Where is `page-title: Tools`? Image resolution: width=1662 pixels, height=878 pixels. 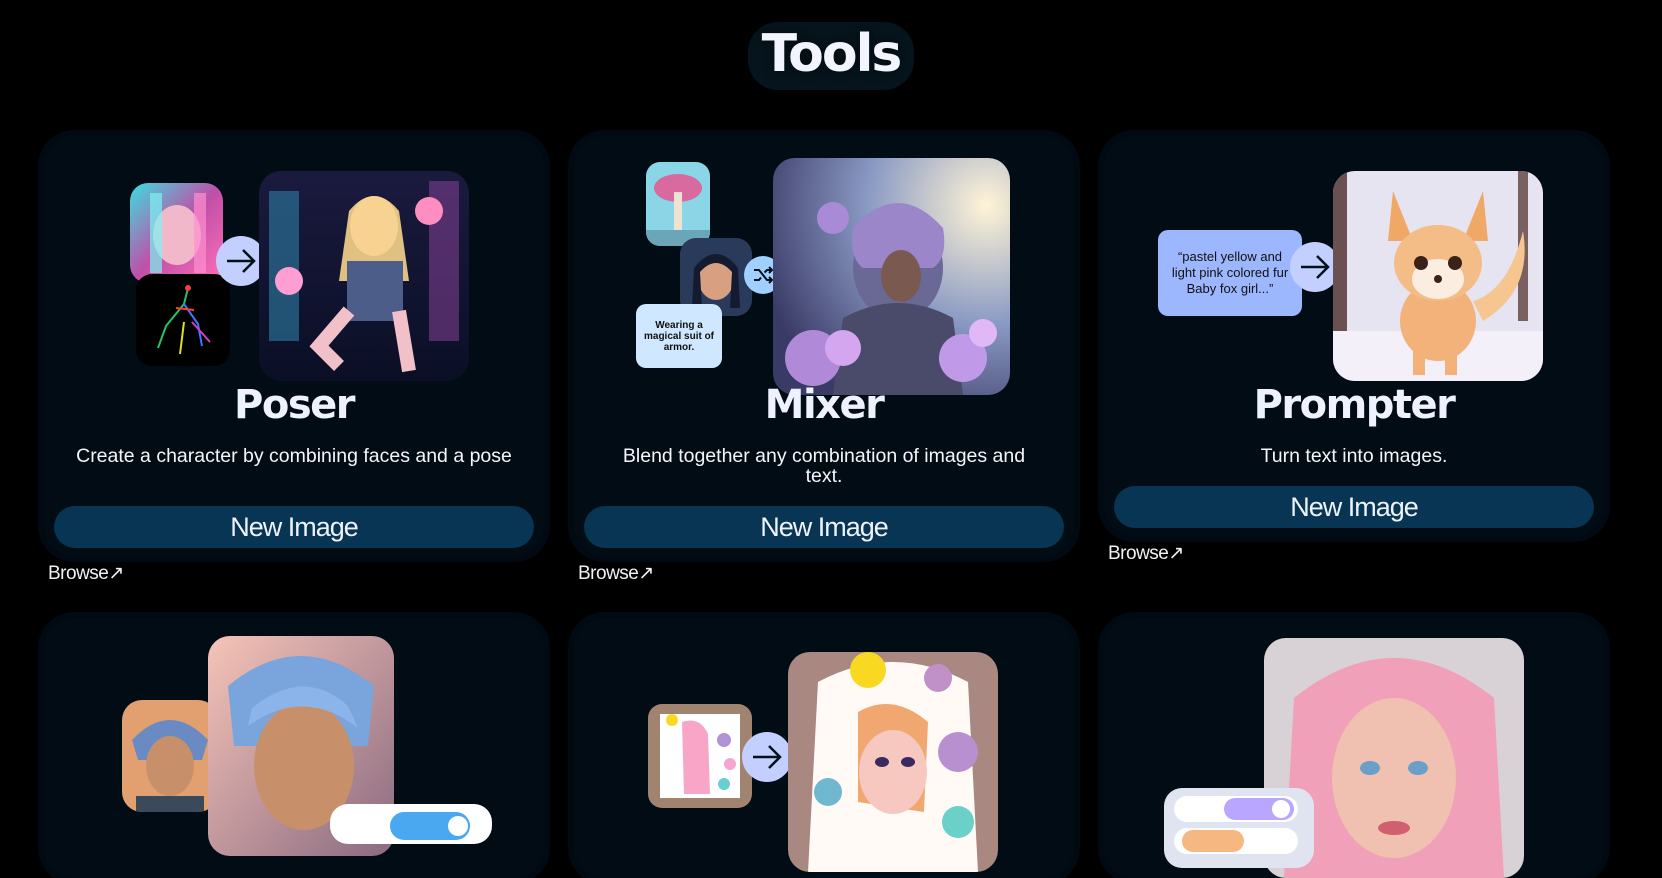
page-title: Tools is located at coordinates (831, 56).